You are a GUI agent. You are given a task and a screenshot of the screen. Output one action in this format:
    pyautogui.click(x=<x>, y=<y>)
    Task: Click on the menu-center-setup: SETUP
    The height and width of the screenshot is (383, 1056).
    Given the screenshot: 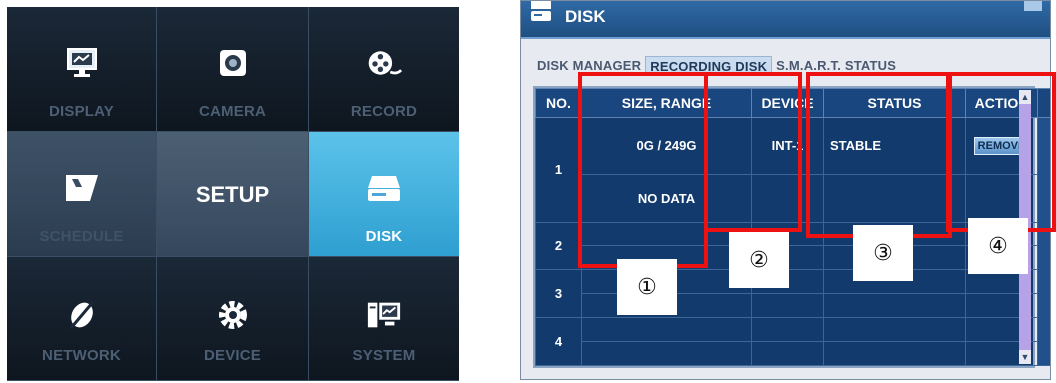 What is the action you would take?
    pyautogui.click(x=233, y=194)
    